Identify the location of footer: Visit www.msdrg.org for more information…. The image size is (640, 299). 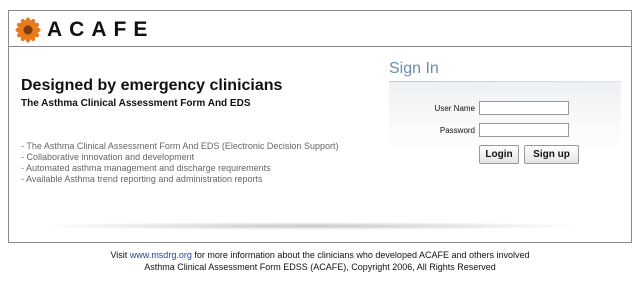
(320, 261).